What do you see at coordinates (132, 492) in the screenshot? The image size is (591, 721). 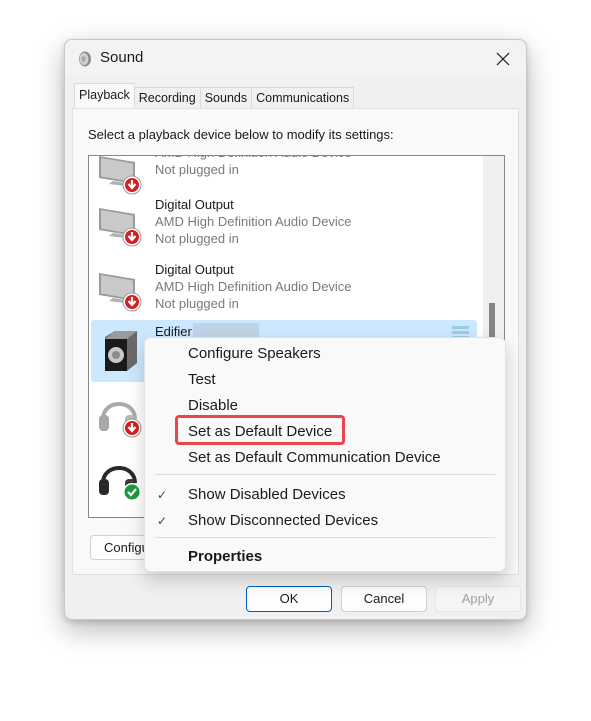 I see `default-check-icon` at bounding box center [132, 492].